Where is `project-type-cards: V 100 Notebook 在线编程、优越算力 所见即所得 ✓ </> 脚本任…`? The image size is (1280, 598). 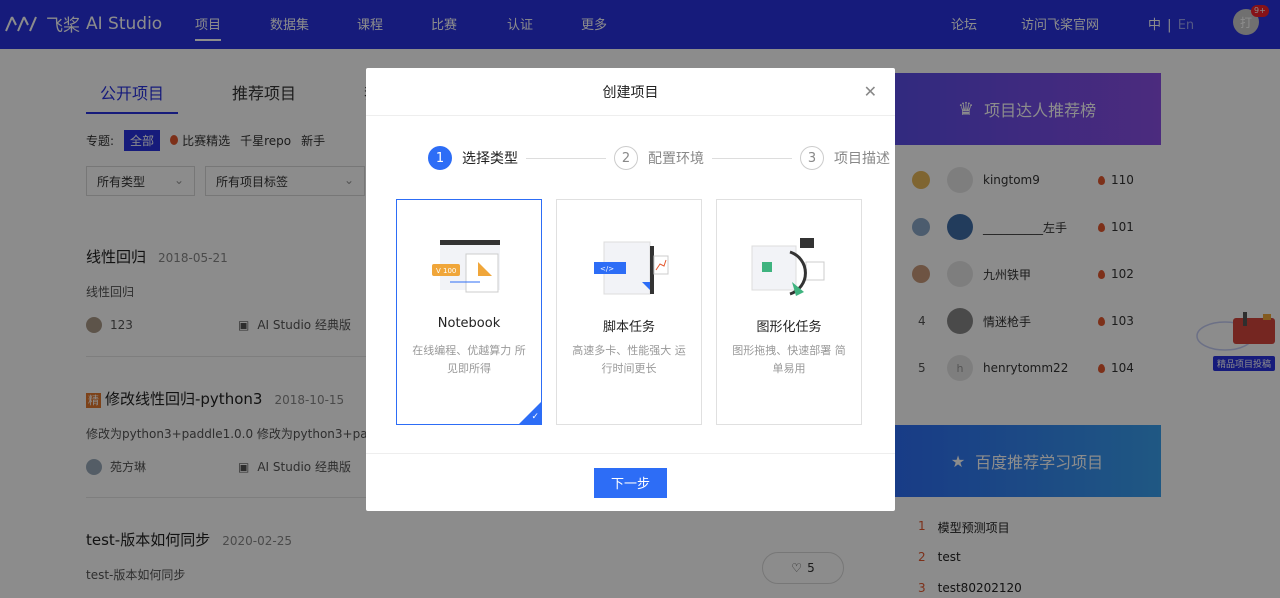 project-type-cards: V 100 Notebook 在线编程、优越算力 所见即所得 ✓ </> 脚本任… is located at coordinates (629, 312).